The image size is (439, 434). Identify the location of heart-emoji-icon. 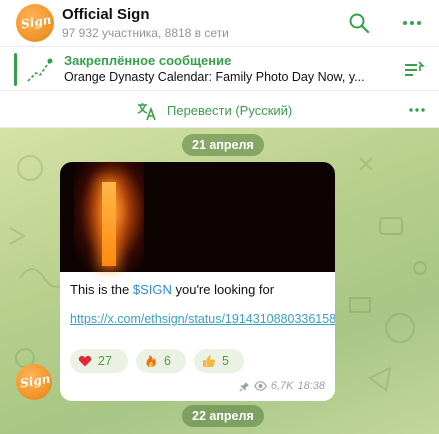
(85, 361).